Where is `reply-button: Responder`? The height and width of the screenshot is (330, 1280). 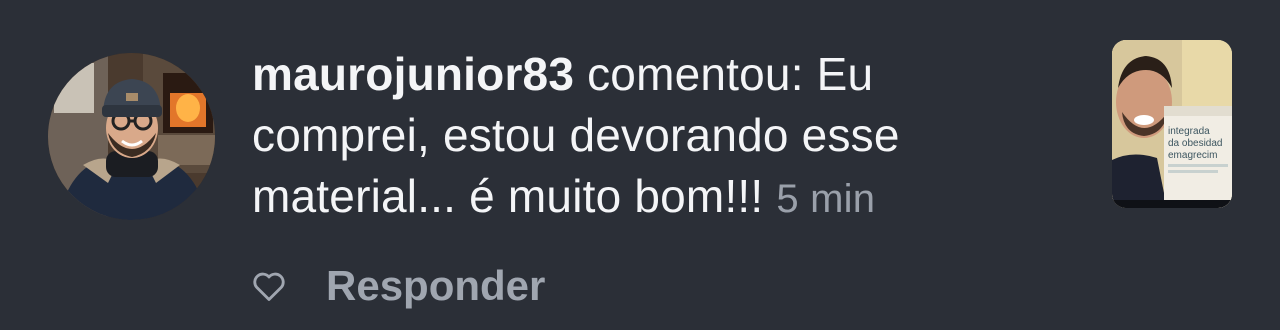 reply-button: Responder is located at coordinates (435, 286).